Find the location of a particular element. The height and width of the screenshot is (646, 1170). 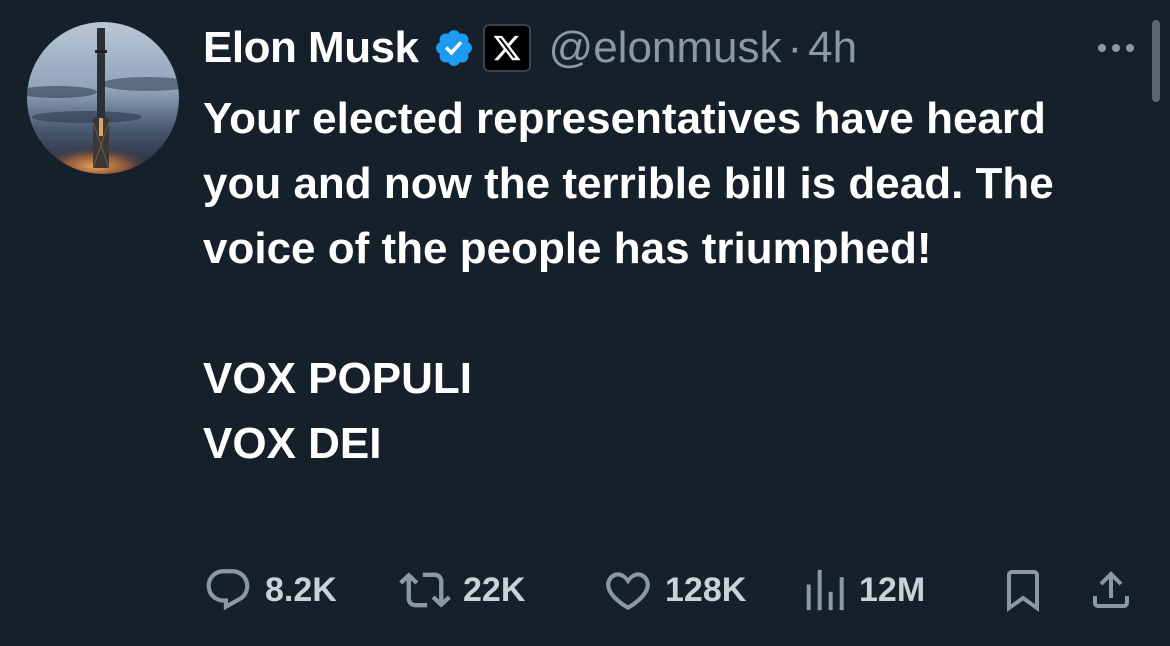

bookmark-icon is located at coordinates (1023, 590).